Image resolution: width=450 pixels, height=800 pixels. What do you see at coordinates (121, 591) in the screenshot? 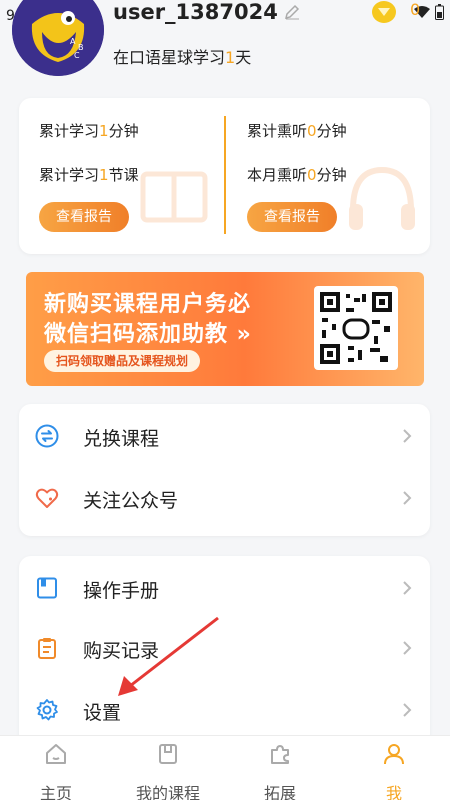
I see `menu-label-manual: 操作手册` at bounding box center [121, 591].